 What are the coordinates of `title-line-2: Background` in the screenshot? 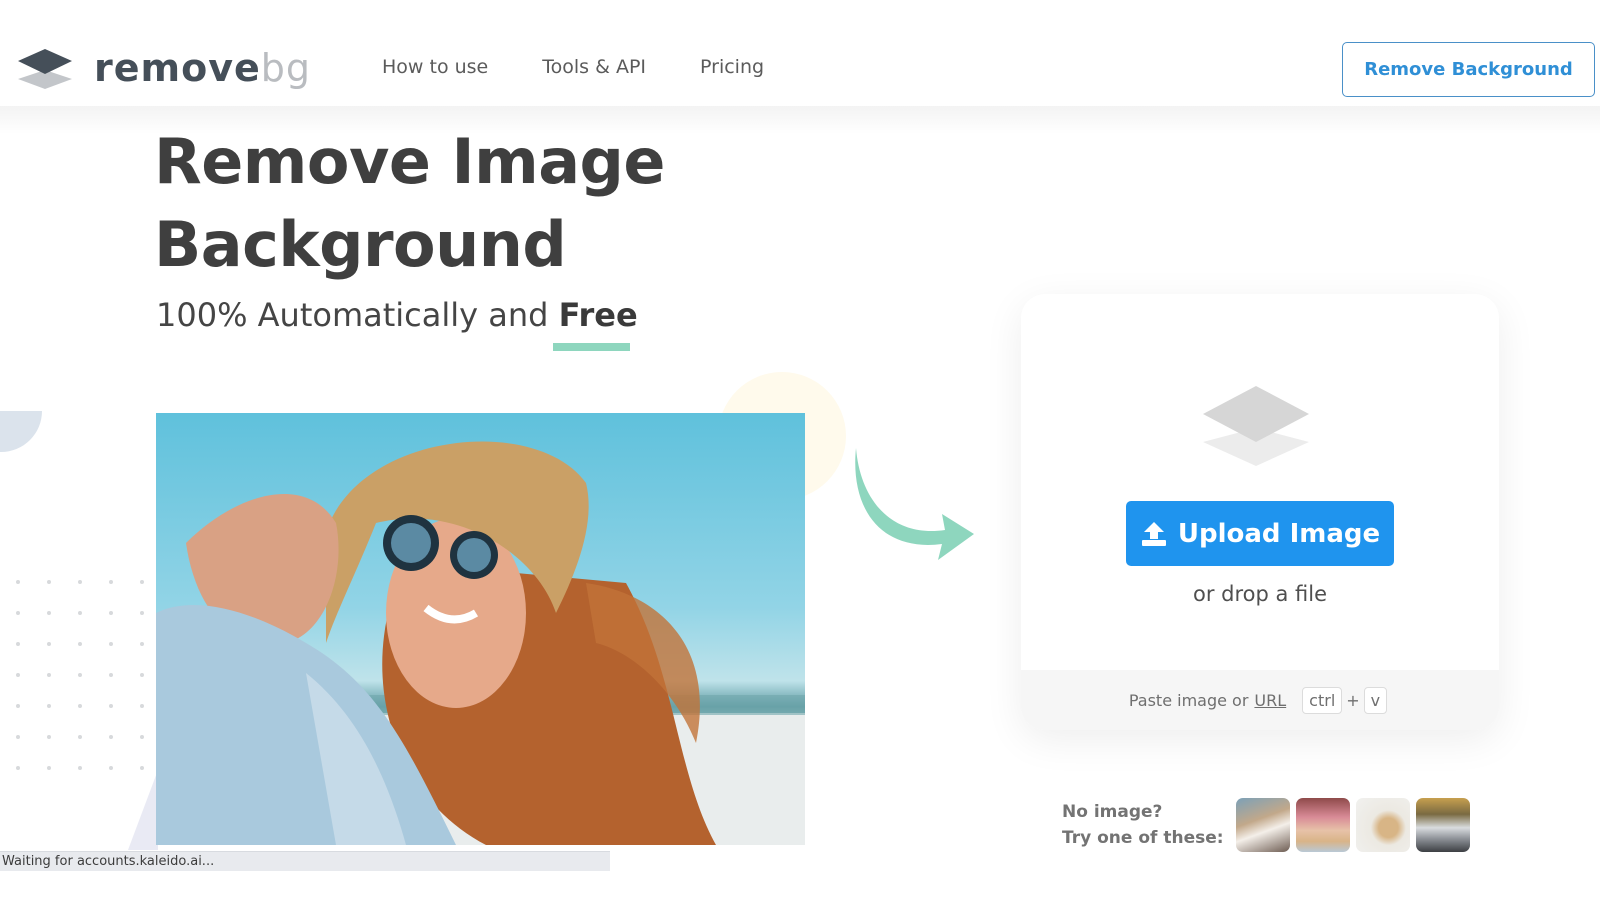 It's located at (360, 244).